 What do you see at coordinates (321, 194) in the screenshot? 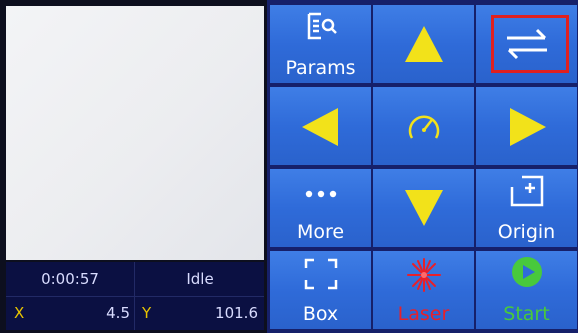
I see `more-dots-icon` at bounding box center [321, 194].